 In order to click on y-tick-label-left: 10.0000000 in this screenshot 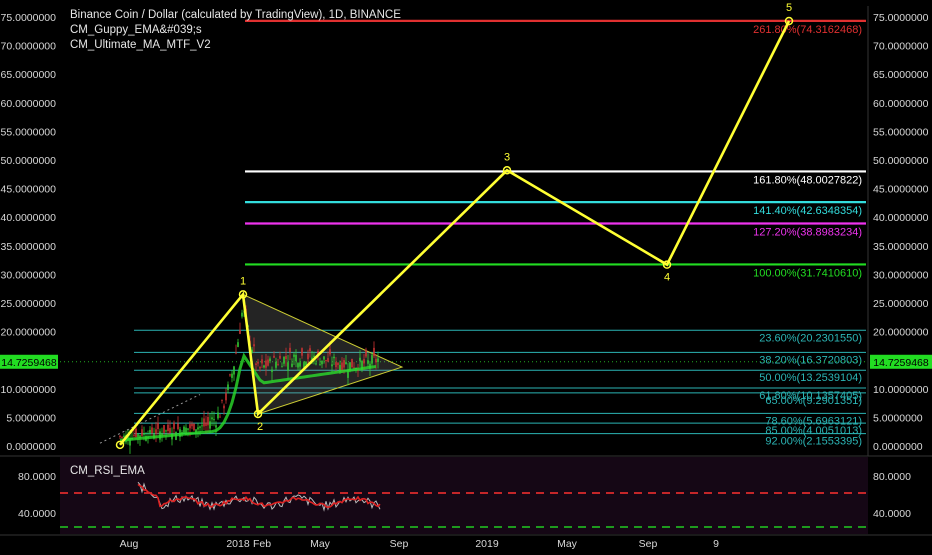, I will do `click(29, 390)`.